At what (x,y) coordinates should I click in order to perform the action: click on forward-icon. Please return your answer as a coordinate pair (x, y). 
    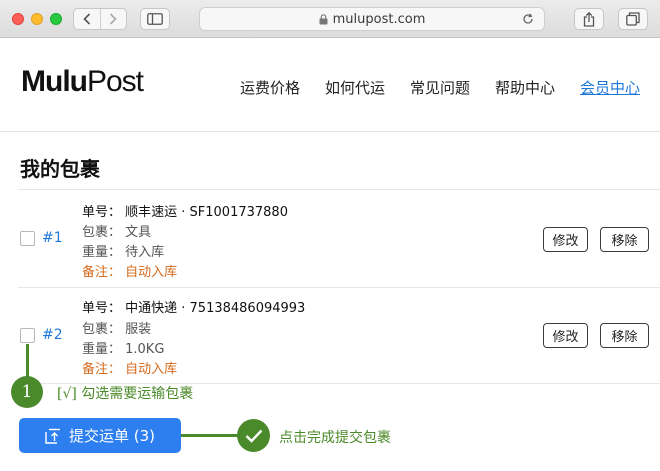
    Looking at the image, I should click on (113, 19).